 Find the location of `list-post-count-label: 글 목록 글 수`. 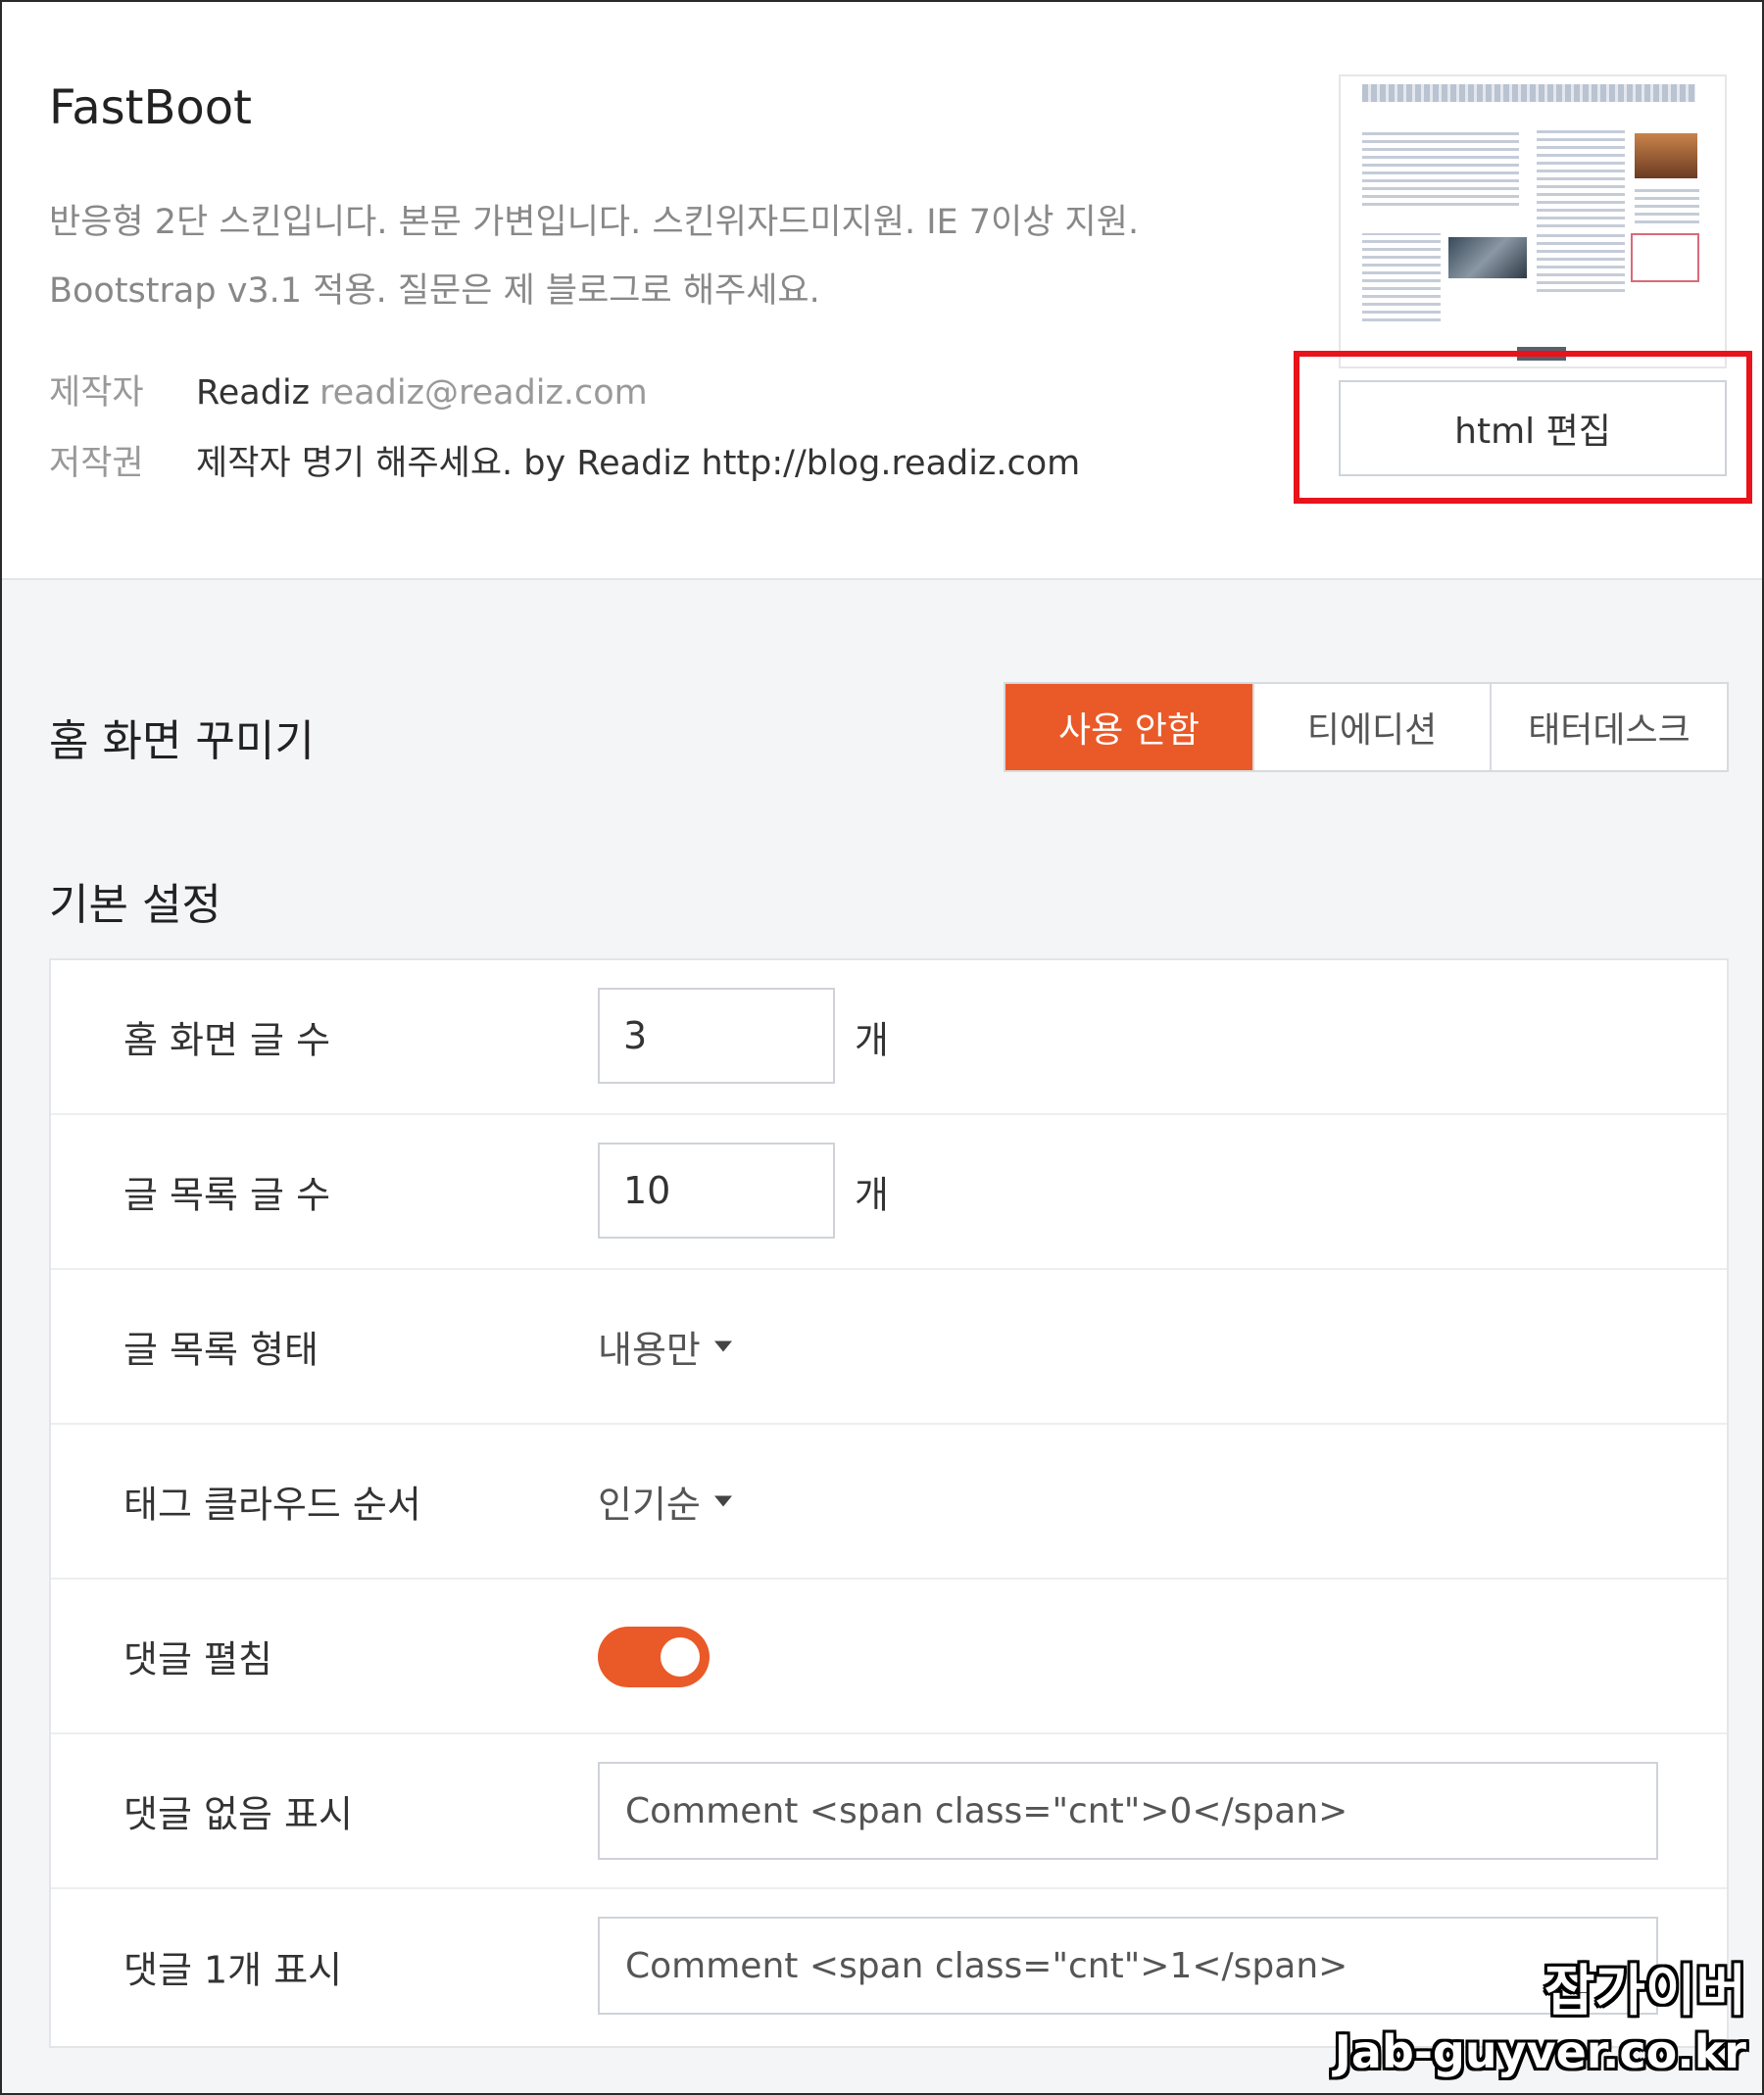

list-post-count-label: 글 목록 글 수 is located at coordinates (227, 1195).